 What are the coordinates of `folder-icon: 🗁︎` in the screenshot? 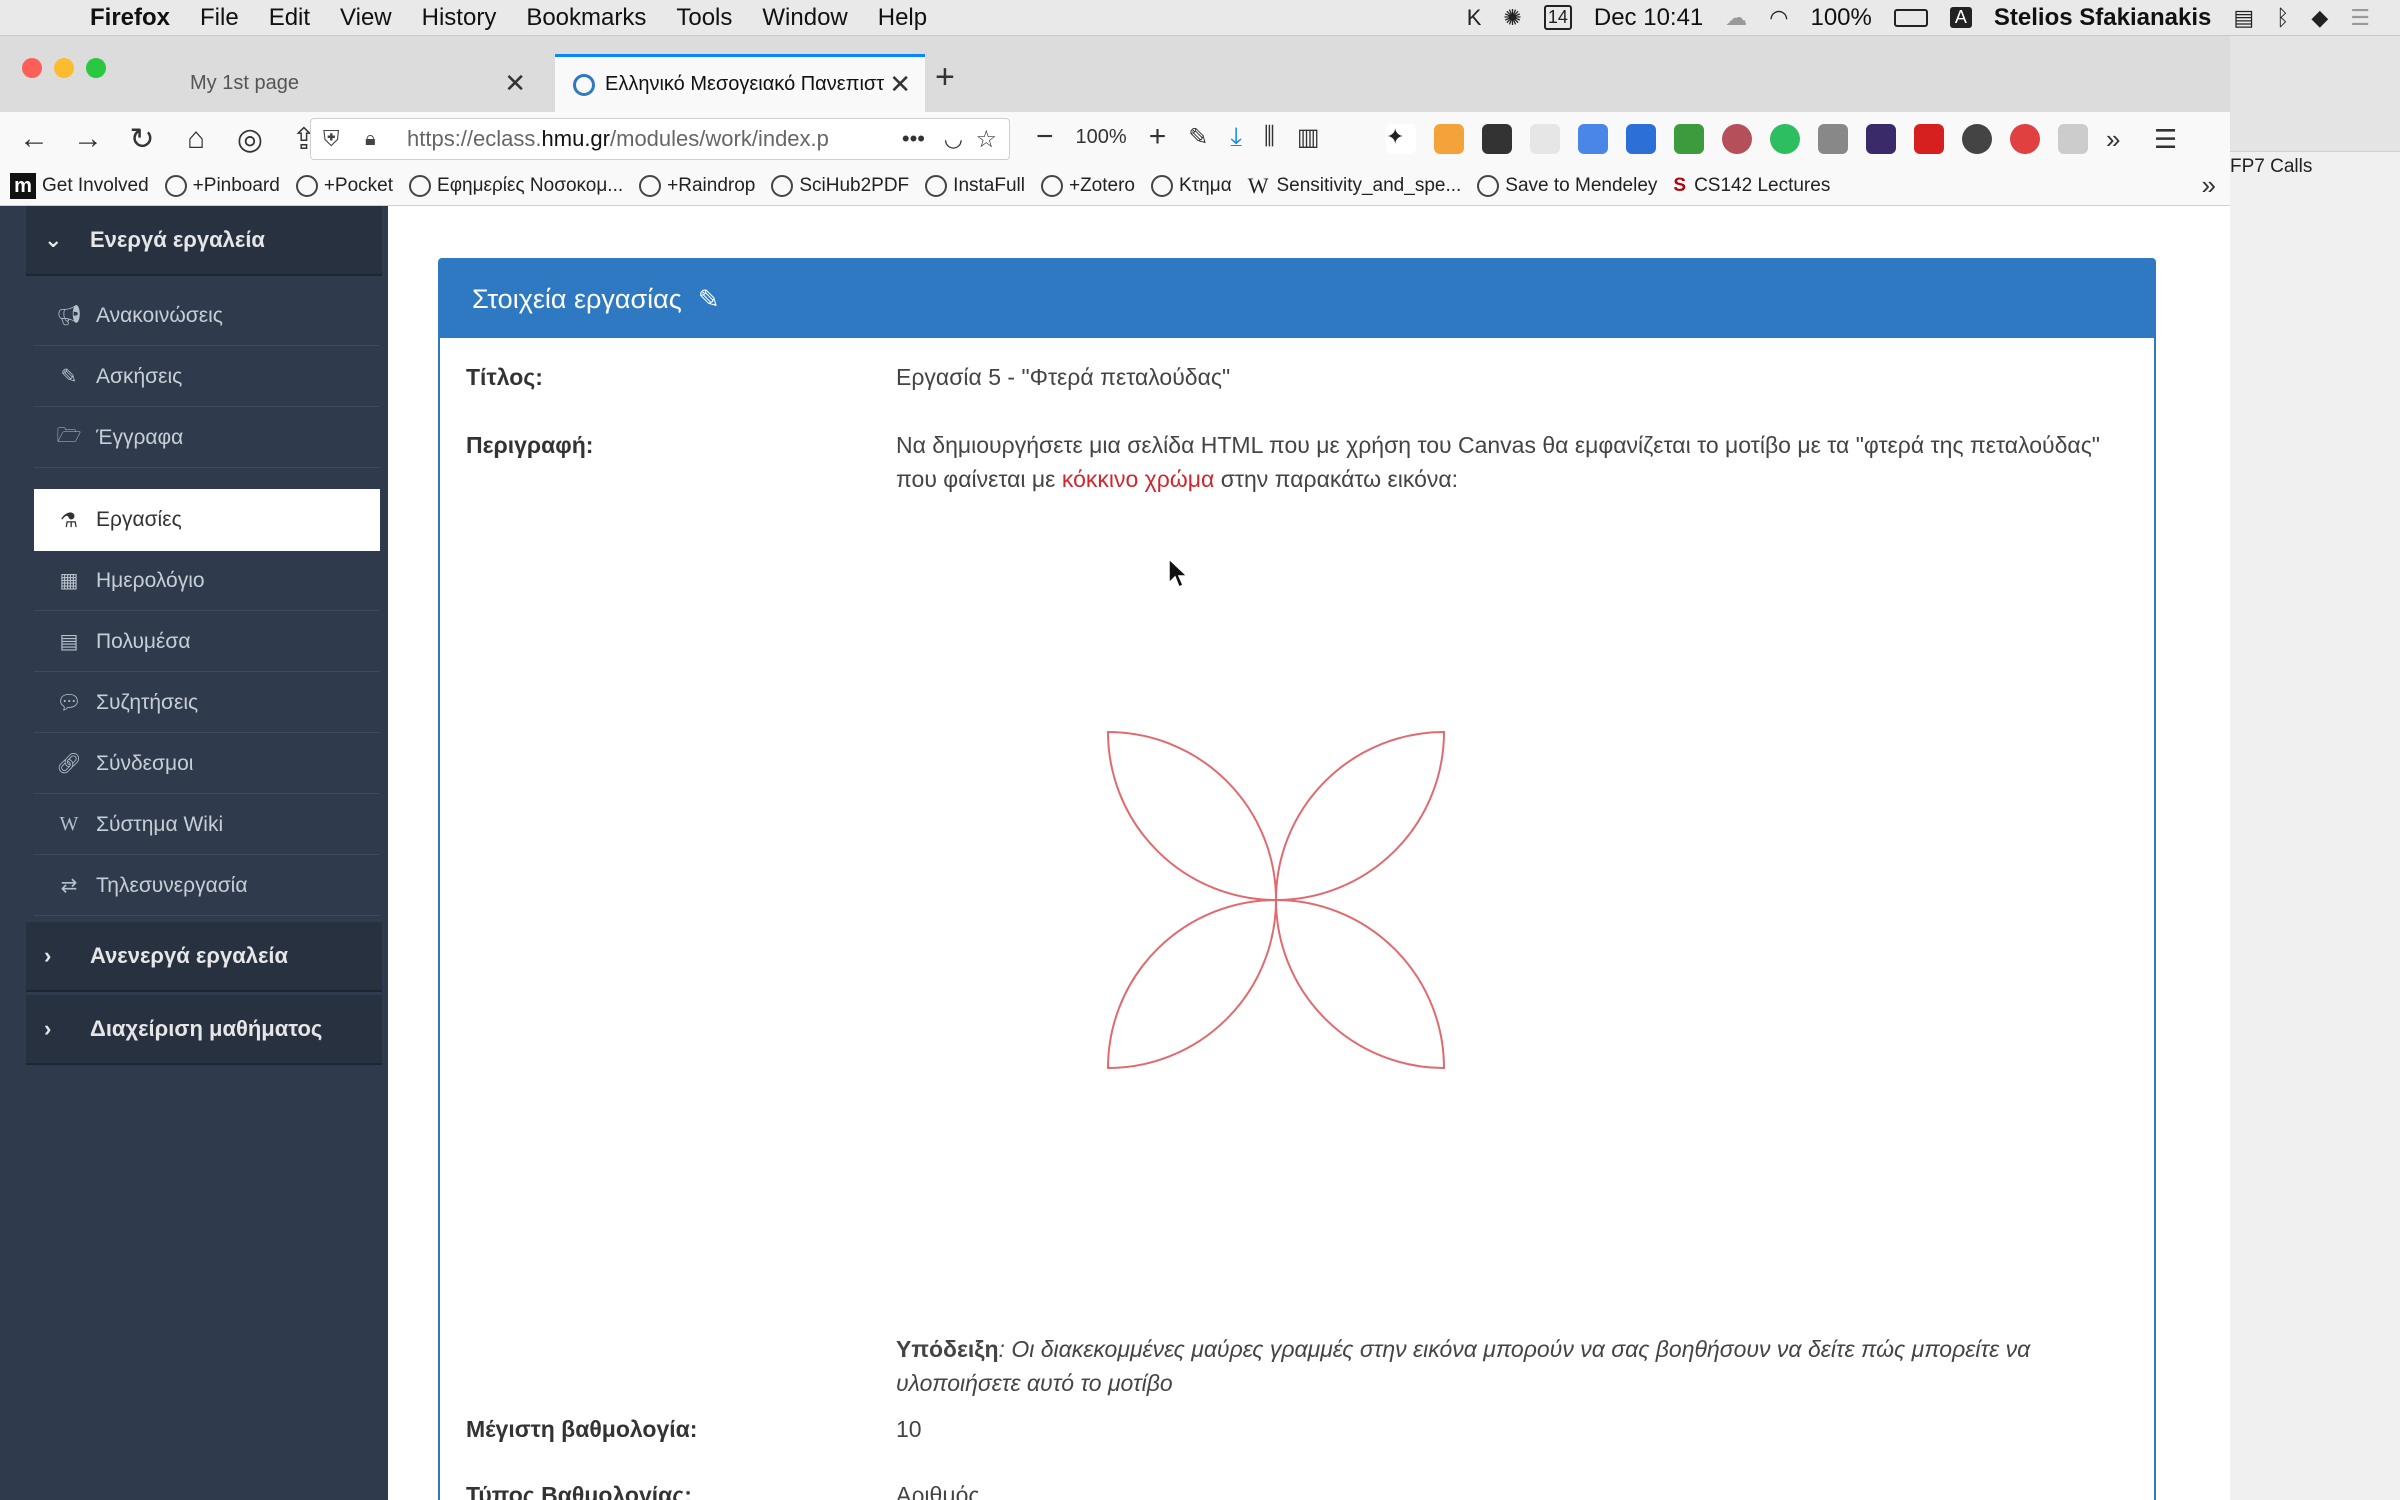 It's located at (69, 435).